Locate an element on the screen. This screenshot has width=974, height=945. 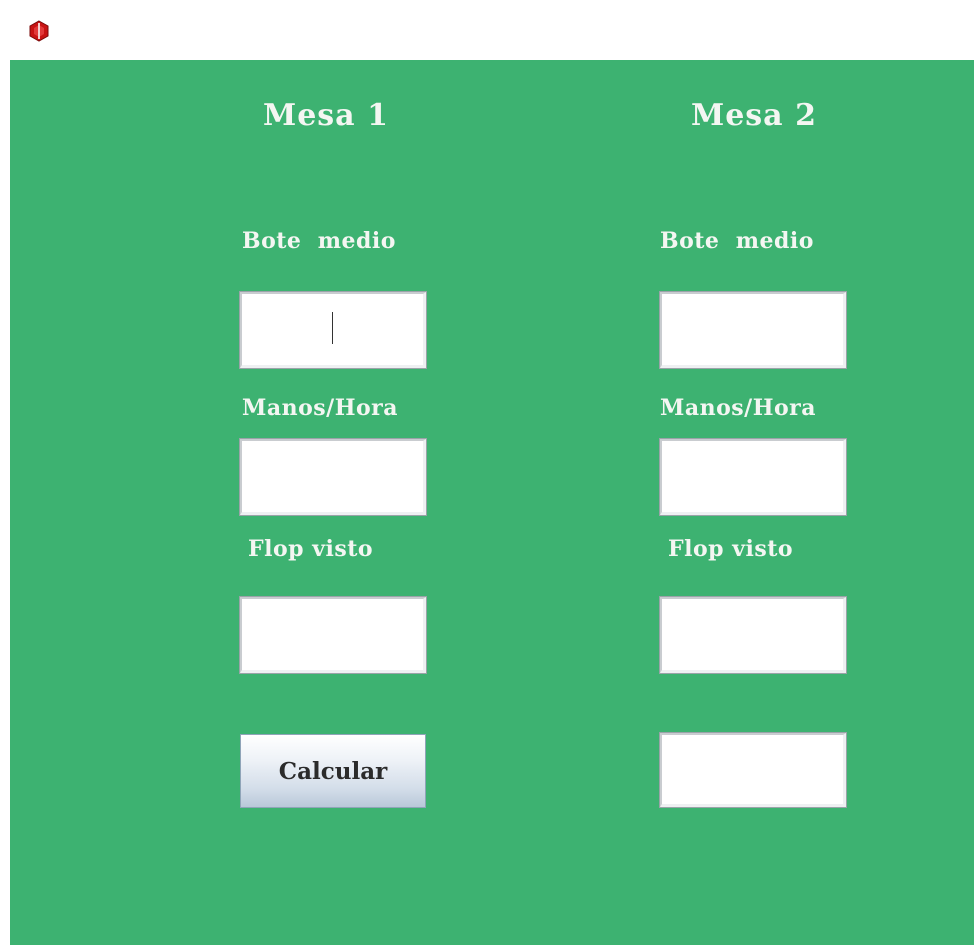
table2-flop-label: Flop visto is located at coordinates (731, 549).